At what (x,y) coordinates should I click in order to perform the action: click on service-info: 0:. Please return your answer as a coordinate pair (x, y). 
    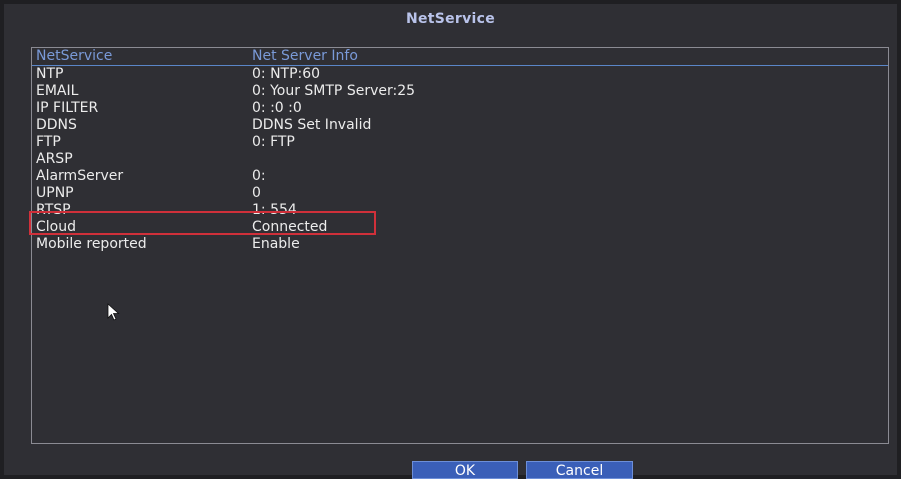
    Looking at the image, I should click on (259, 176).